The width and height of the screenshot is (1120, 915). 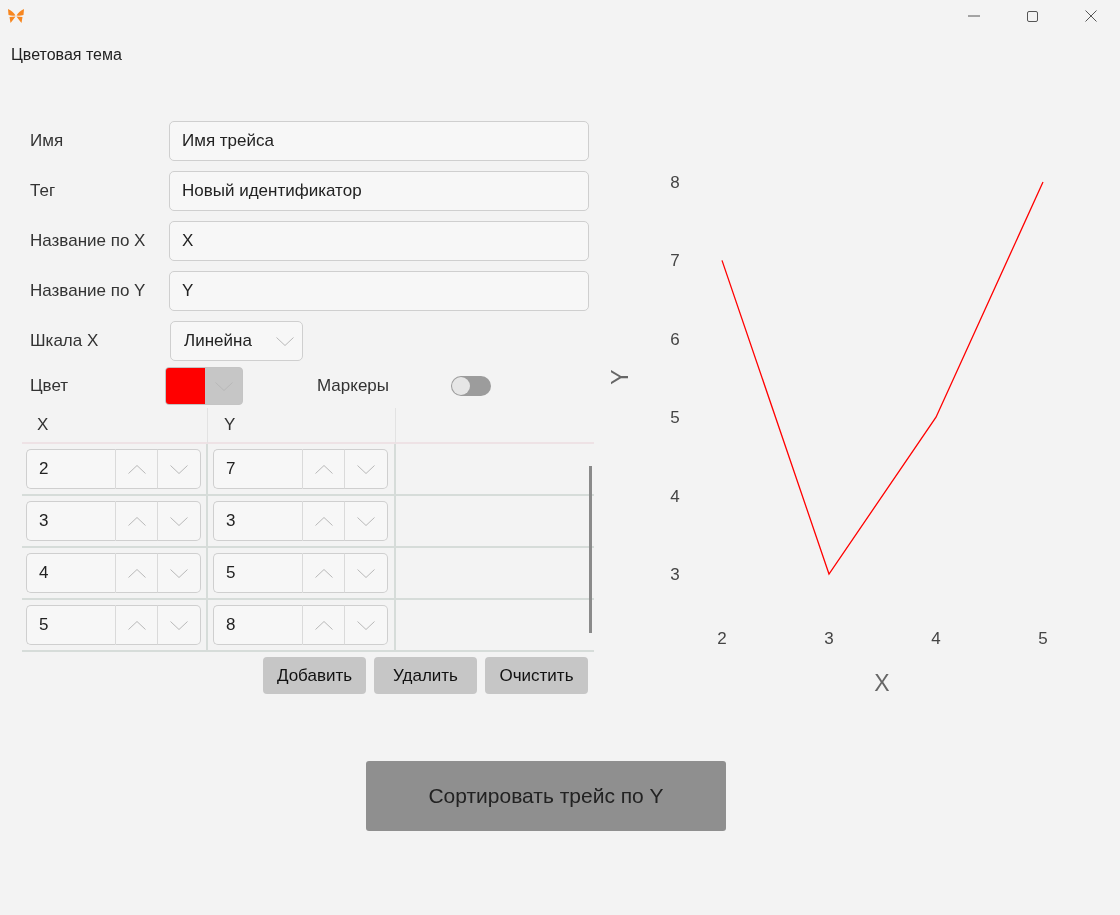 I want to click on scrollbar, so click(x=590, y=549).